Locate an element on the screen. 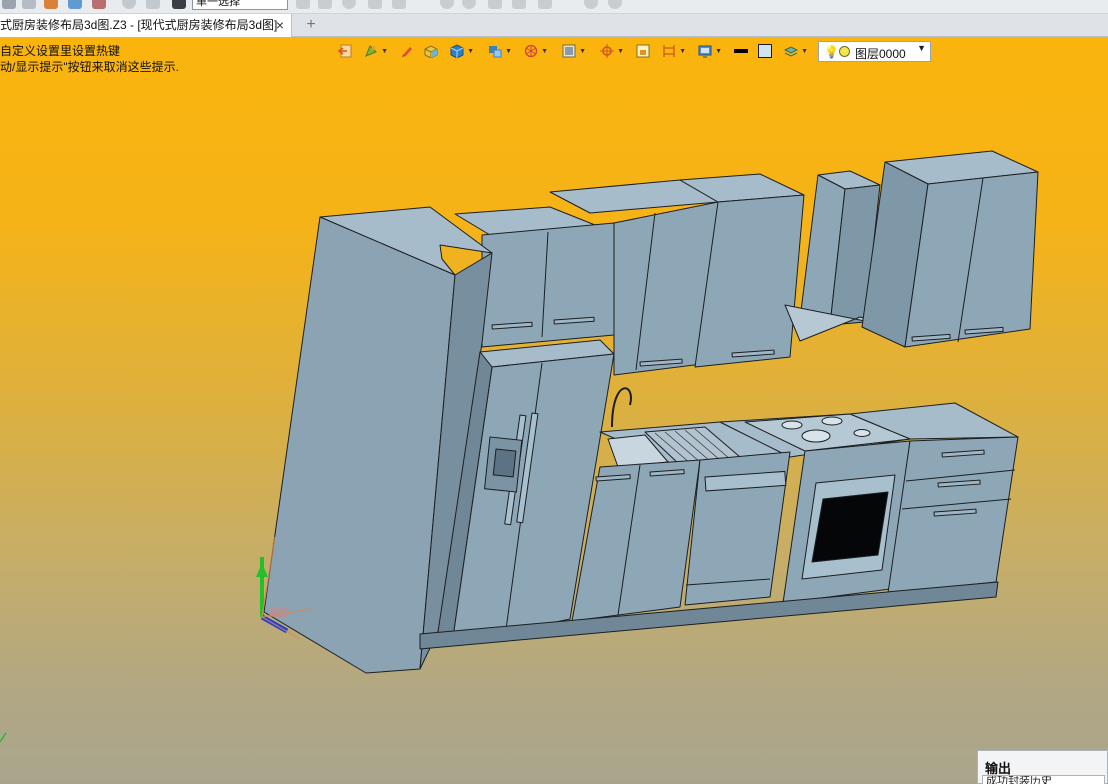 This screenshot has height=784, width=1108. gear-icon is located at coordinates (591, 4).